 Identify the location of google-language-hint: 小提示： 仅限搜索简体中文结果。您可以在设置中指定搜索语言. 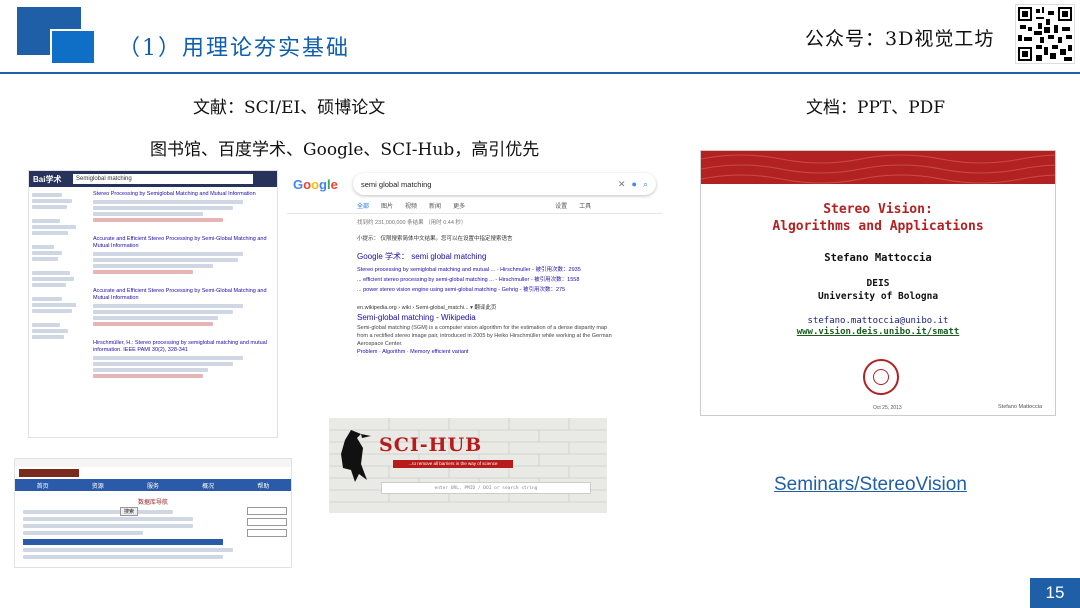
(435, 239).